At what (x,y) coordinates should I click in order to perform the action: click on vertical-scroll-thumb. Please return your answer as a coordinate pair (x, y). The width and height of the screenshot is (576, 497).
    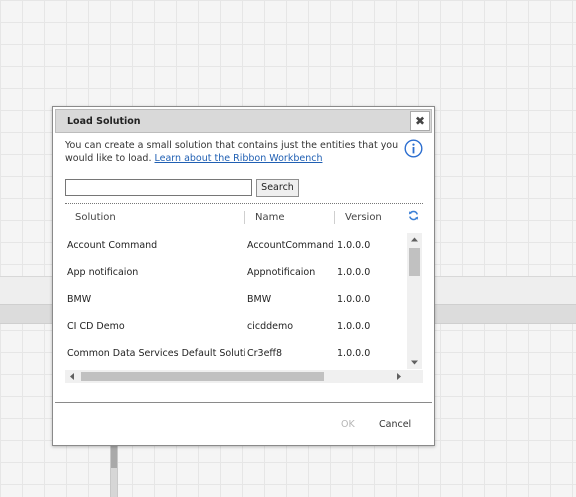
    Looking at the image, I should click on (414, 262).